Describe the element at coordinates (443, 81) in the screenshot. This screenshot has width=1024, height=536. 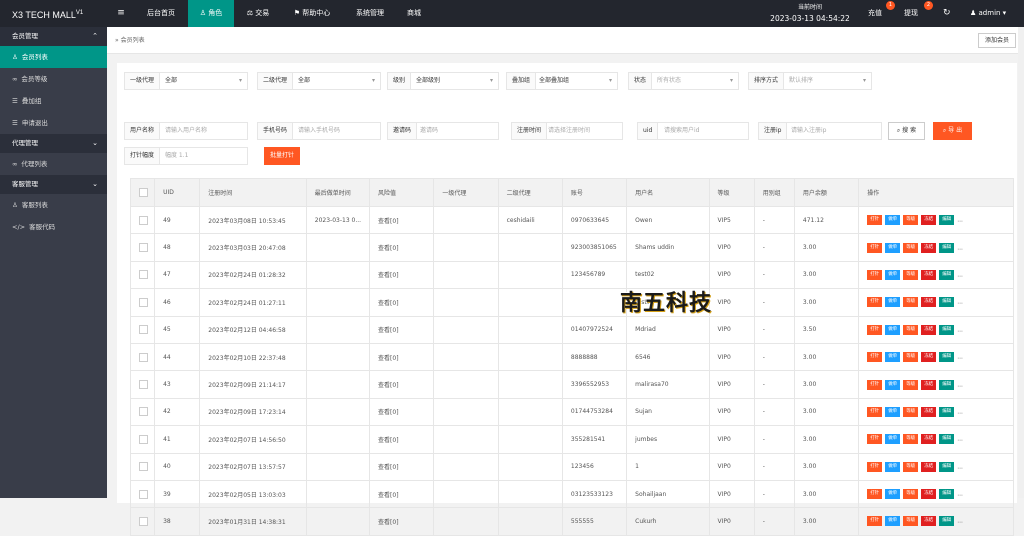
I see `level-select: 级别 全部级别 ▾` at that location.